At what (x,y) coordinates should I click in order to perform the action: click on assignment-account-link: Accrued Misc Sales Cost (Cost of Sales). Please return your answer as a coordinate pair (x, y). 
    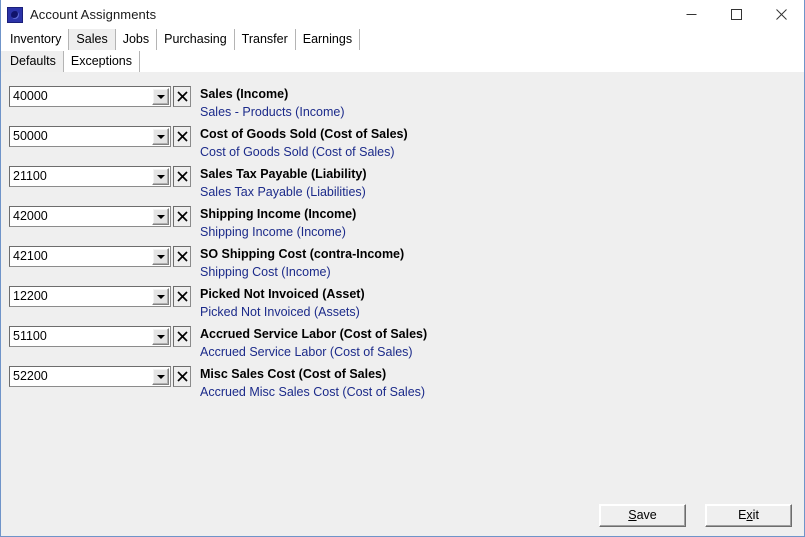
    Looking at the image, I should click on (312, 392).